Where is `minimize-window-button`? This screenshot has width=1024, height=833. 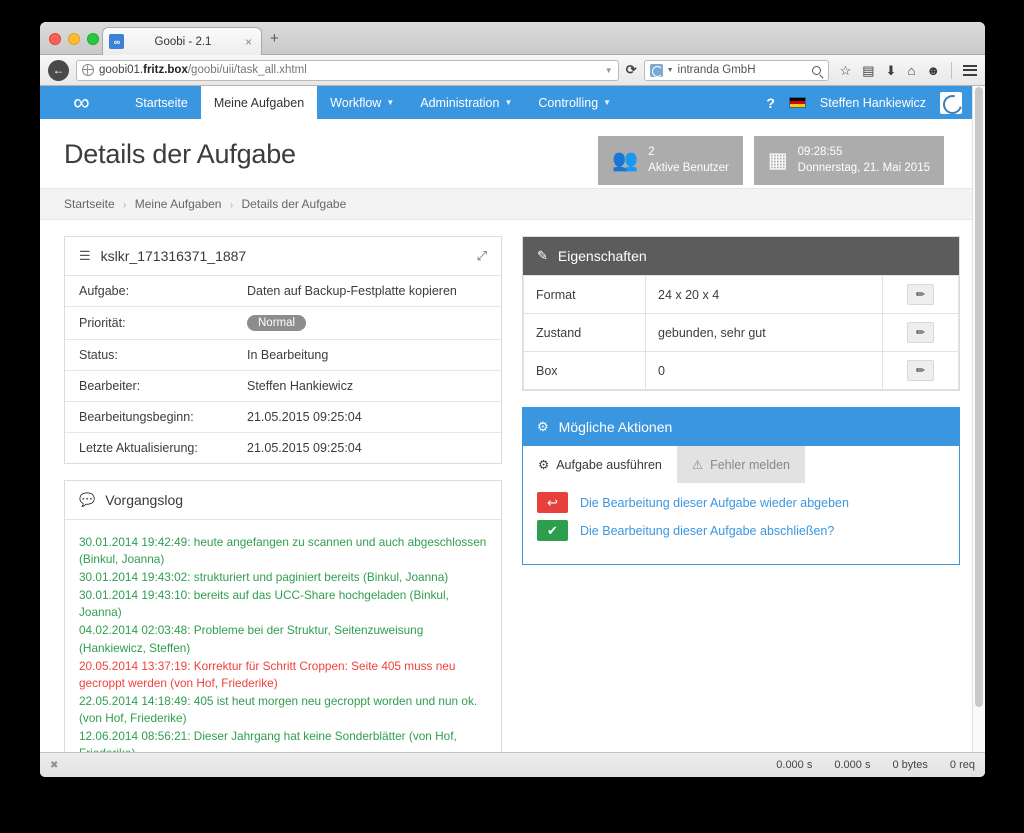
minimize-window-button is located at coordinates (74, 39).